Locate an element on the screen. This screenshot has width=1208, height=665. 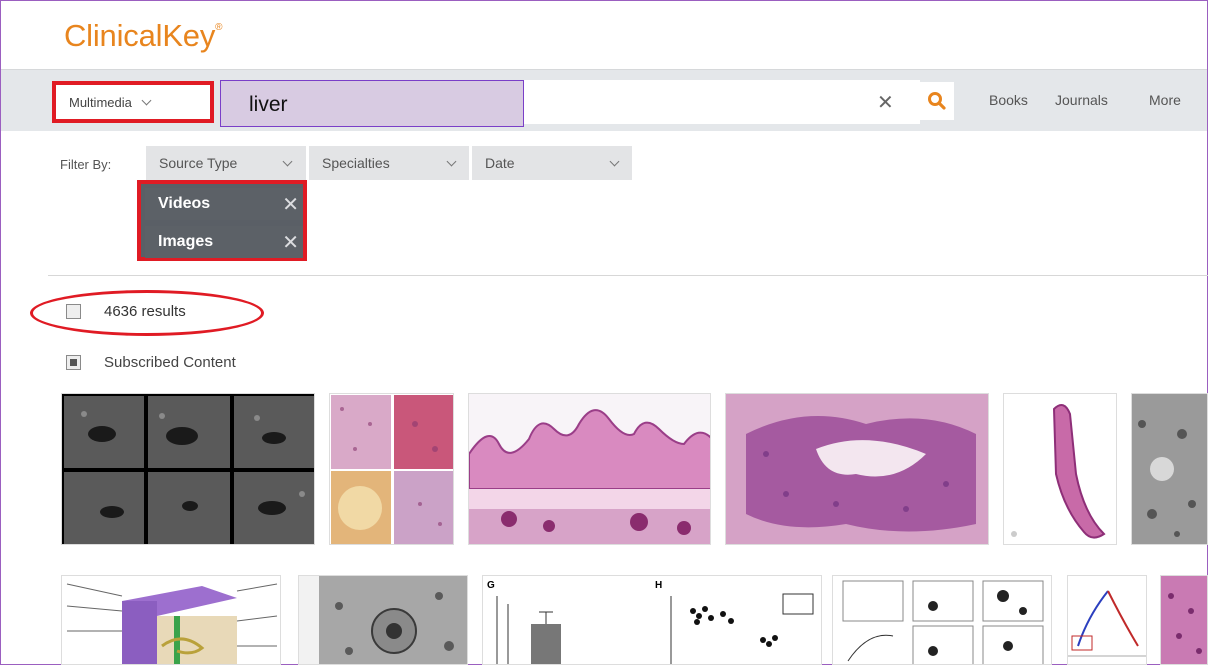
results-count: 4636 results is located at coordinates (145, 311).